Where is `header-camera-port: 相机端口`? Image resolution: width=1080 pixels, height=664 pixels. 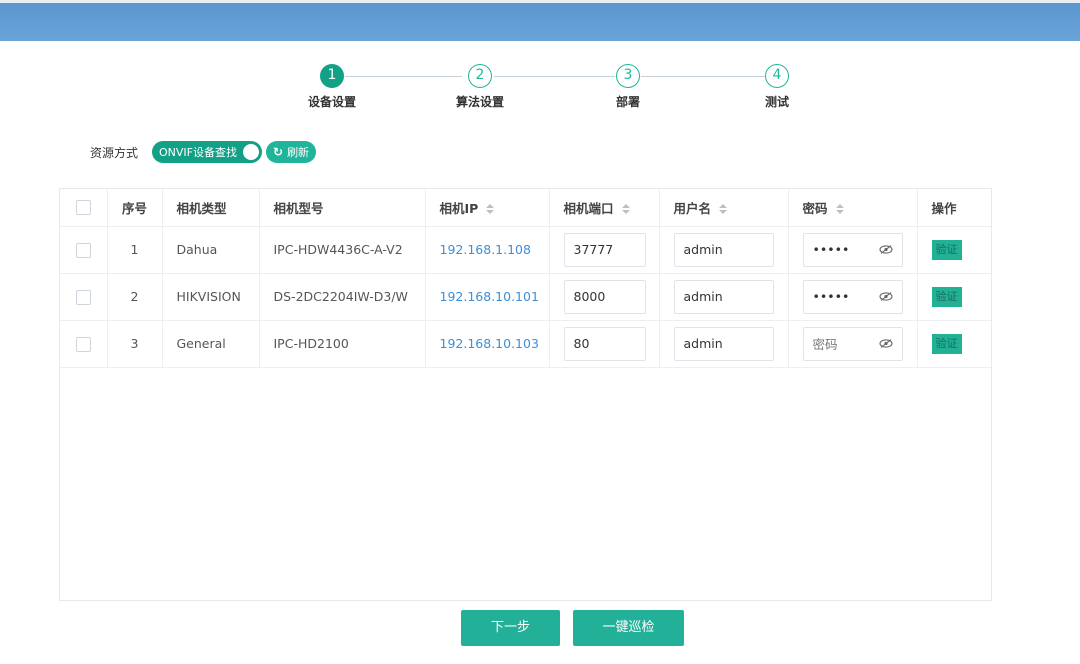
header-camera-port: 相机端口 is located at coordinates (604, 208).